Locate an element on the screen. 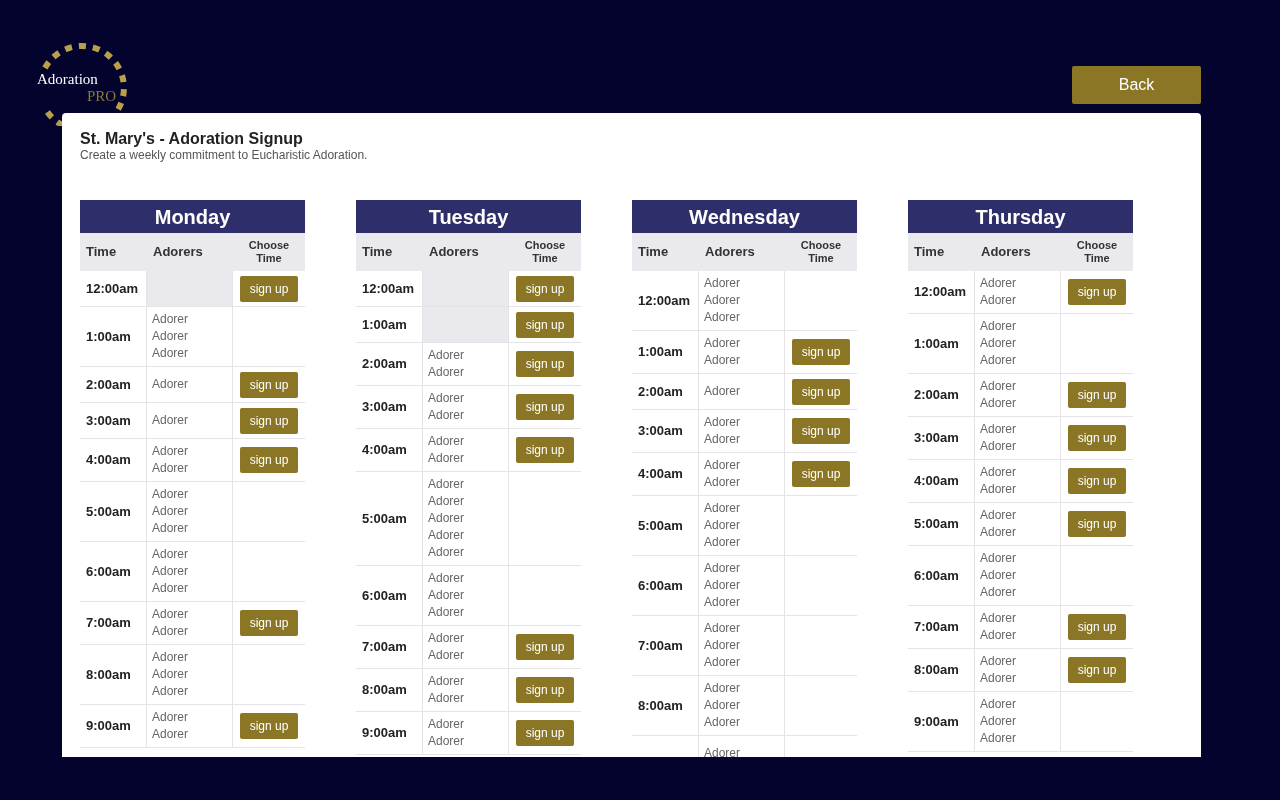  page-subtitle: Create a weekly commitment to Eucharistic Adoration. is located at coordinates (224, 155).